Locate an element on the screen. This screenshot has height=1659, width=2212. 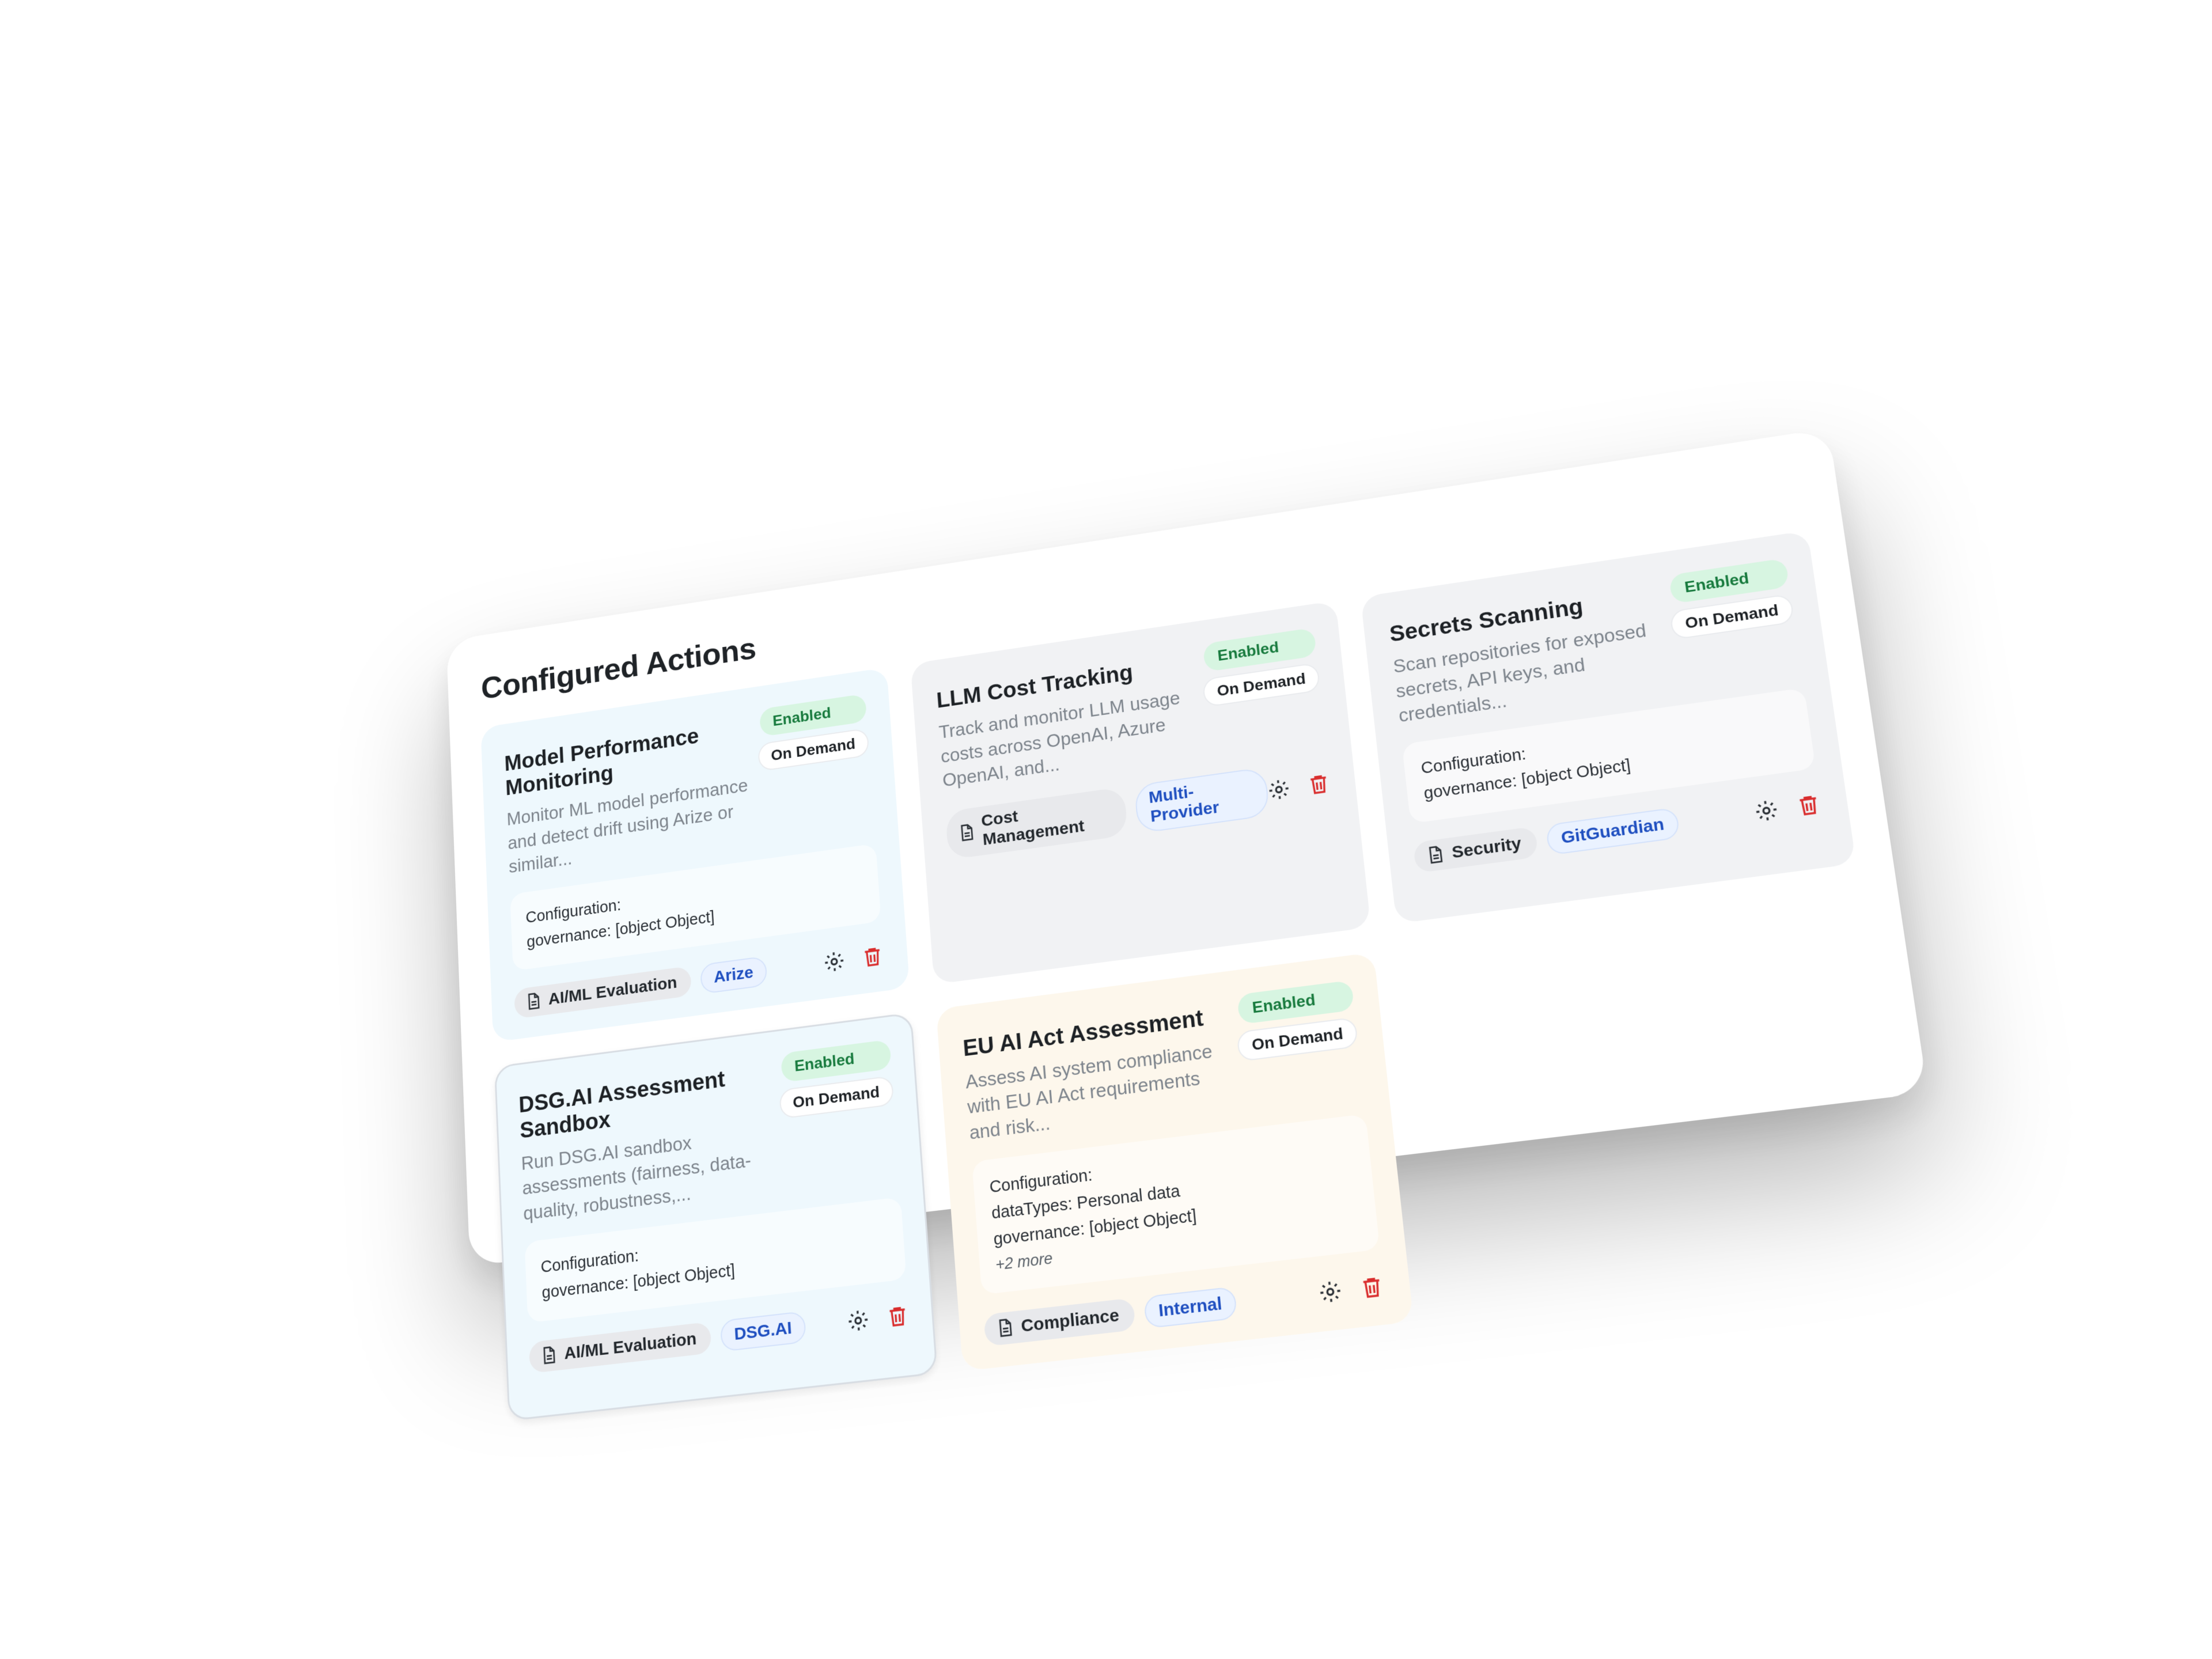
category-label: Cost Management is located at coordinates (1032, 827).